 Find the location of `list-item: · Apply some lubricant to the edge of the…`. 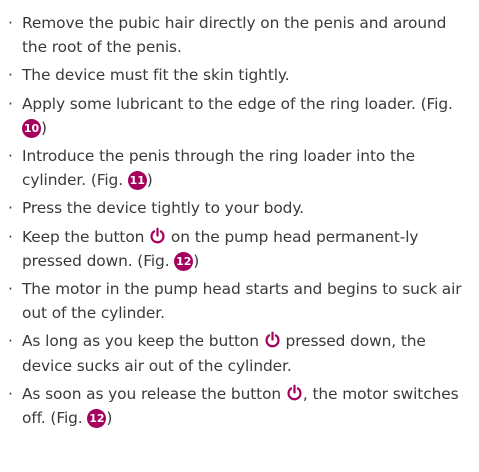

list-item: · Apply some lubricant to the edge of the… is located at coordinates (239, 116).